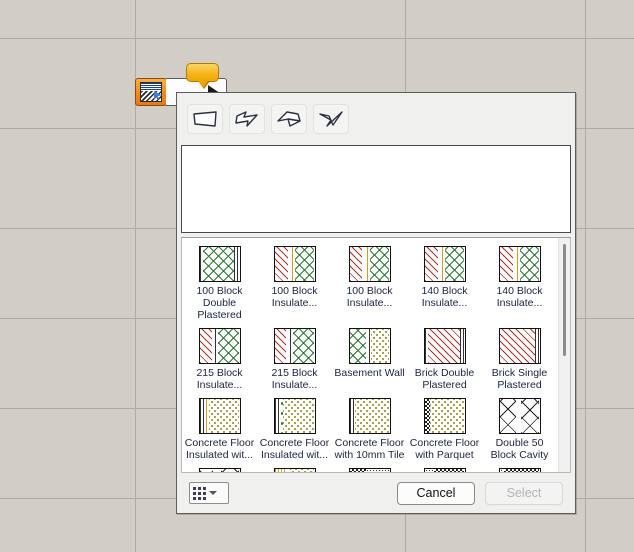  Describe the element at coordinates (203, 84) in the screenshot. I see `callout-tail` at that location.